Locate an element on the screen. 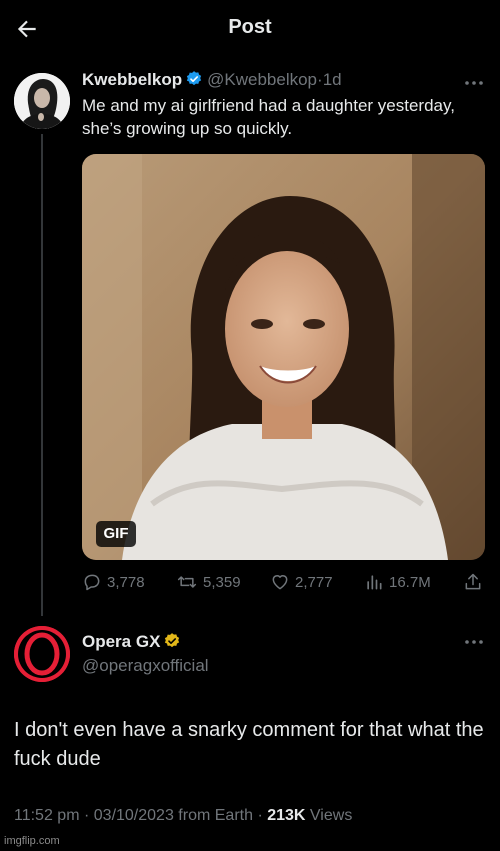  views-count: 16.7M is located at coordinates (410, 582).